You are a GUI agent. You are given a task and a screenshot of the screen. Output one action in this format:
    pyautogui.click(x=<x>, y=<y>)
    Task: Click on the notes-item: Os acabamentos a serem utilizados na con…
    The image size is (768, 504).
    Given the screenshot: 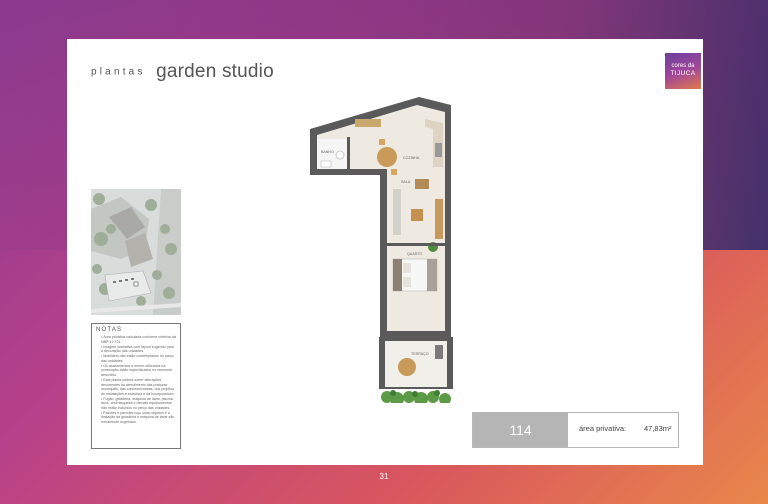 What is the action you would take?
    pyautogui.click(x=138, y=371)
    